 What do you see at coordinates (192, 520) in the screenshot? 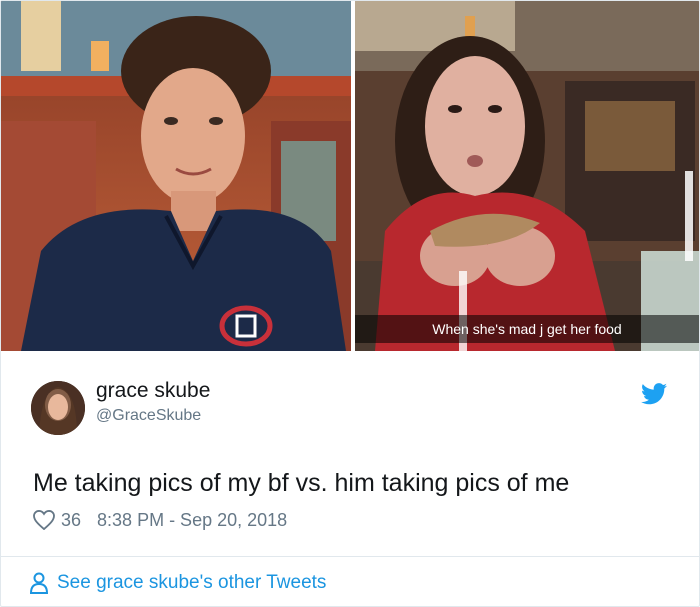
I see `tweet-timestamp: 8:38 PM - Sep 20, 2018` at bounding box center [192, 520].